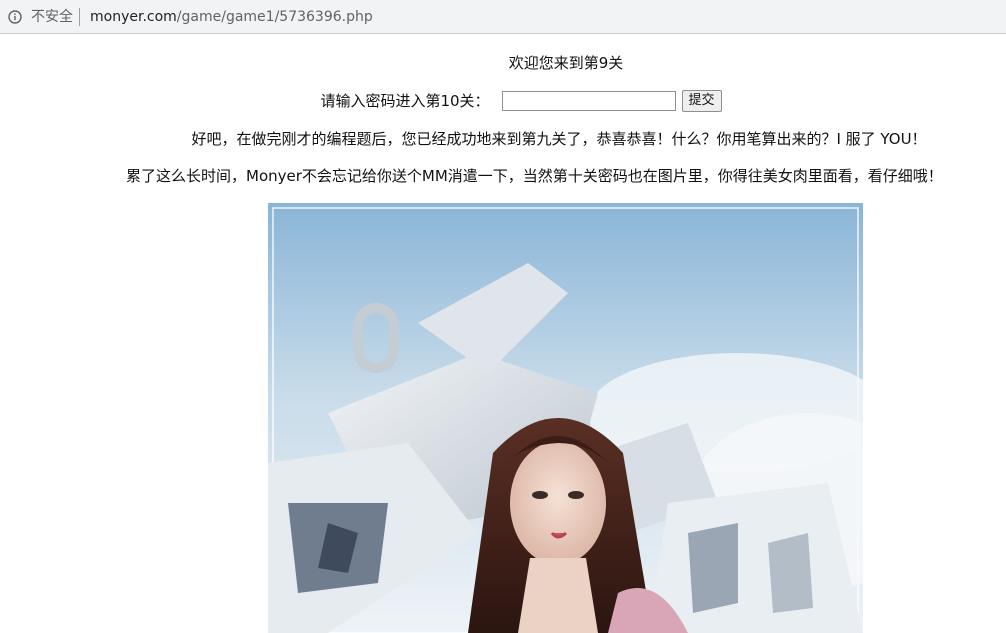 The image size is (1006, 633). What do you see at coordinates (405, 101) in the screenshot?
I see `password-label: 请输入密码进入第10关：` at bounding box center [405, 101].